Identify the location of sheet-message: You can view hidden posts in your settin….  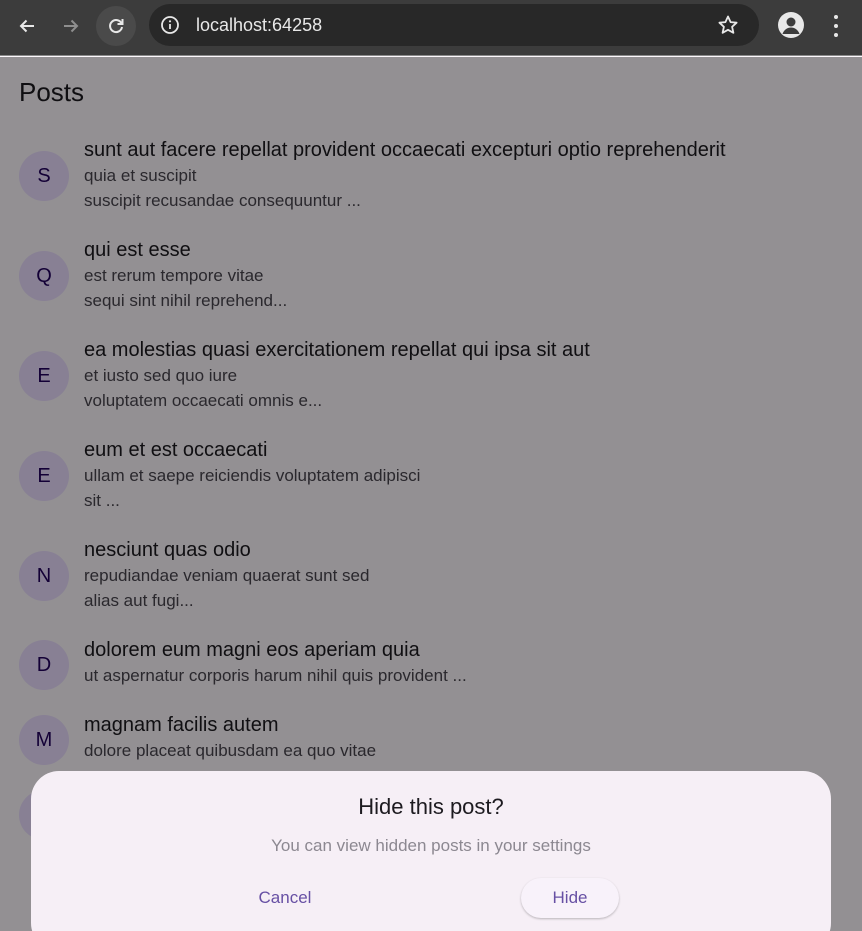
(431, 845).